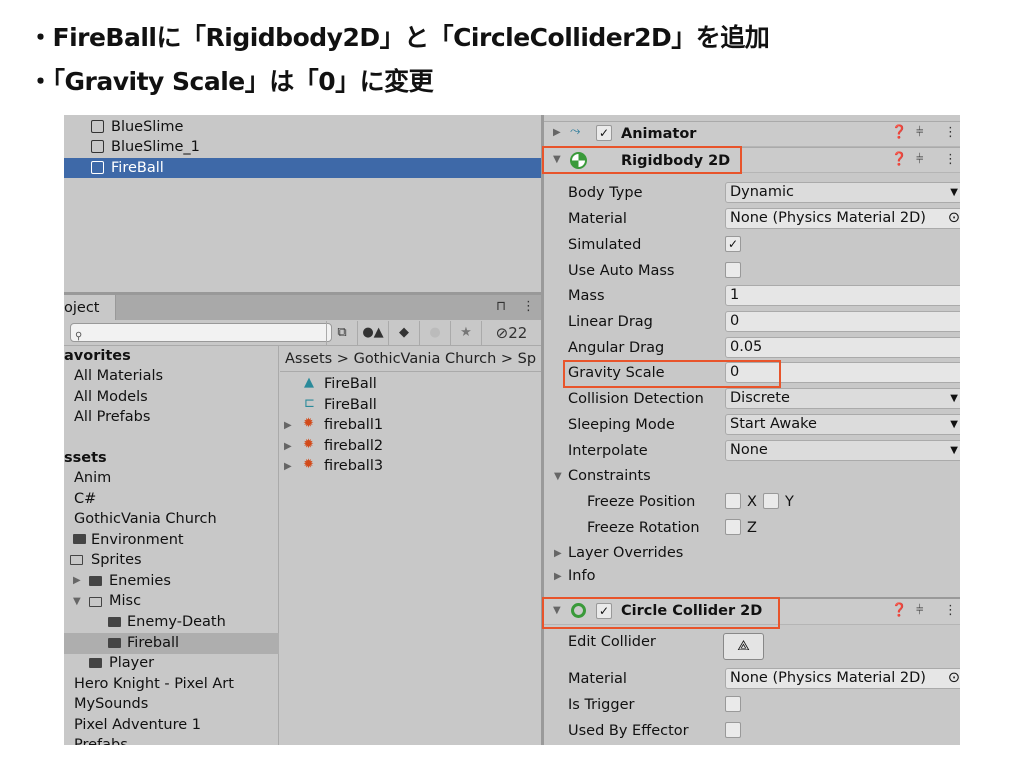  What do you see at coordinates (153, 643) in the screenshot?
I see `folder-item-selected: Fireball` at bounding box center [153, 643].